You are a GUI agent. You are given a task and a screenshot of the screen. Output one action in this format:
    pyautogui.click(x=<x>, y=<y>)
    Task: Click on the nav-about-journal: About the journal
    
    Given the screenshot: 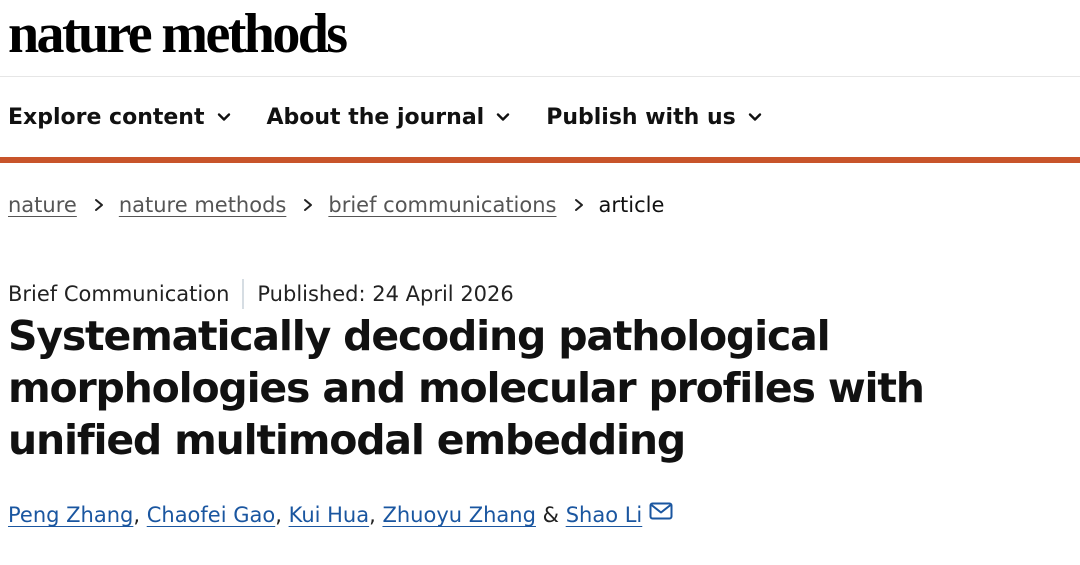 What is the action you would take?
    pyautogui.click(x=389, y=117)
    